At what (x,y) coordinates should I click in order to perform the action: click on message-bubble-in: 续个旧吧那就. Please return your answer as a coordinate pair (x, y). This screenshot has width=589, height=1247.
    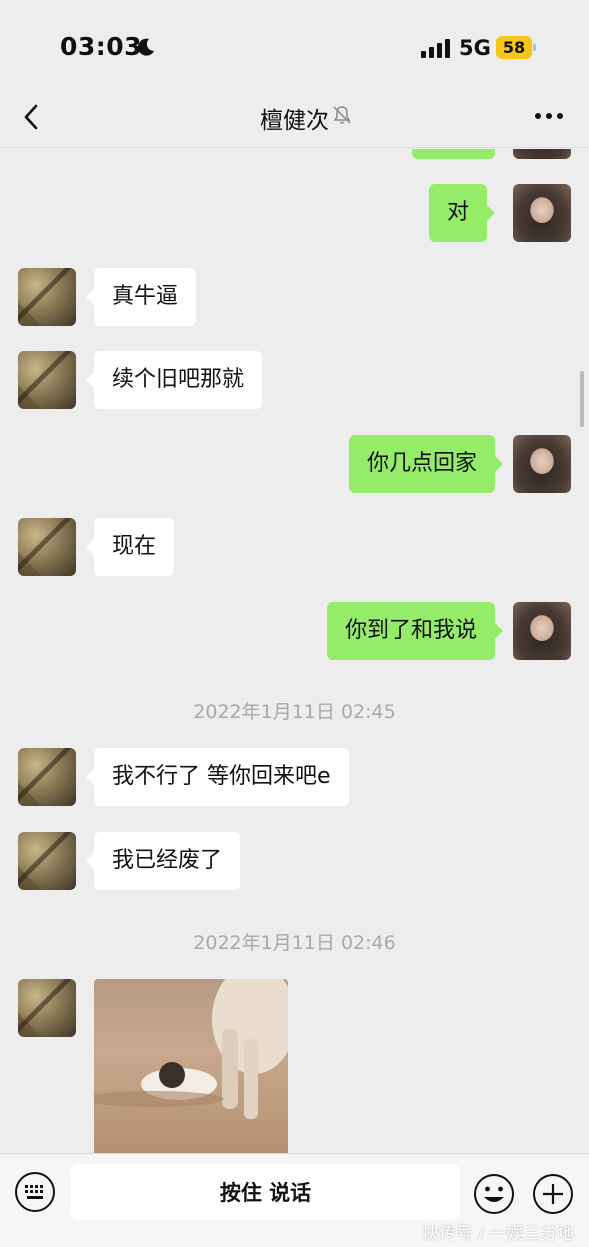
    Looking at the image, I should click on (174, 380).